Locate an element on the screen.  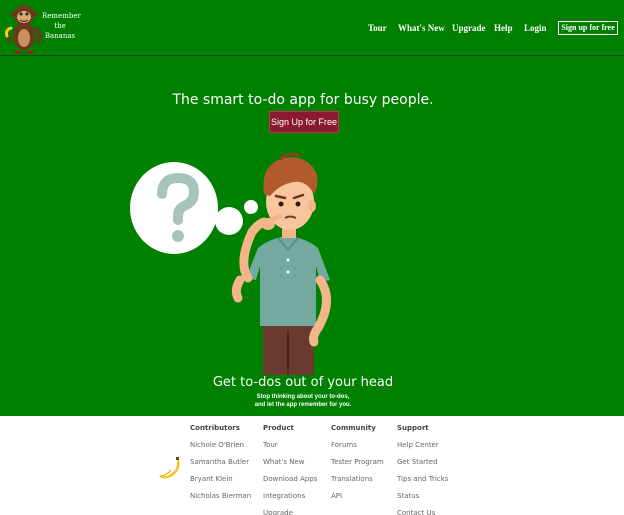
footer-column-title: Product is located at coordinates (278, 428).